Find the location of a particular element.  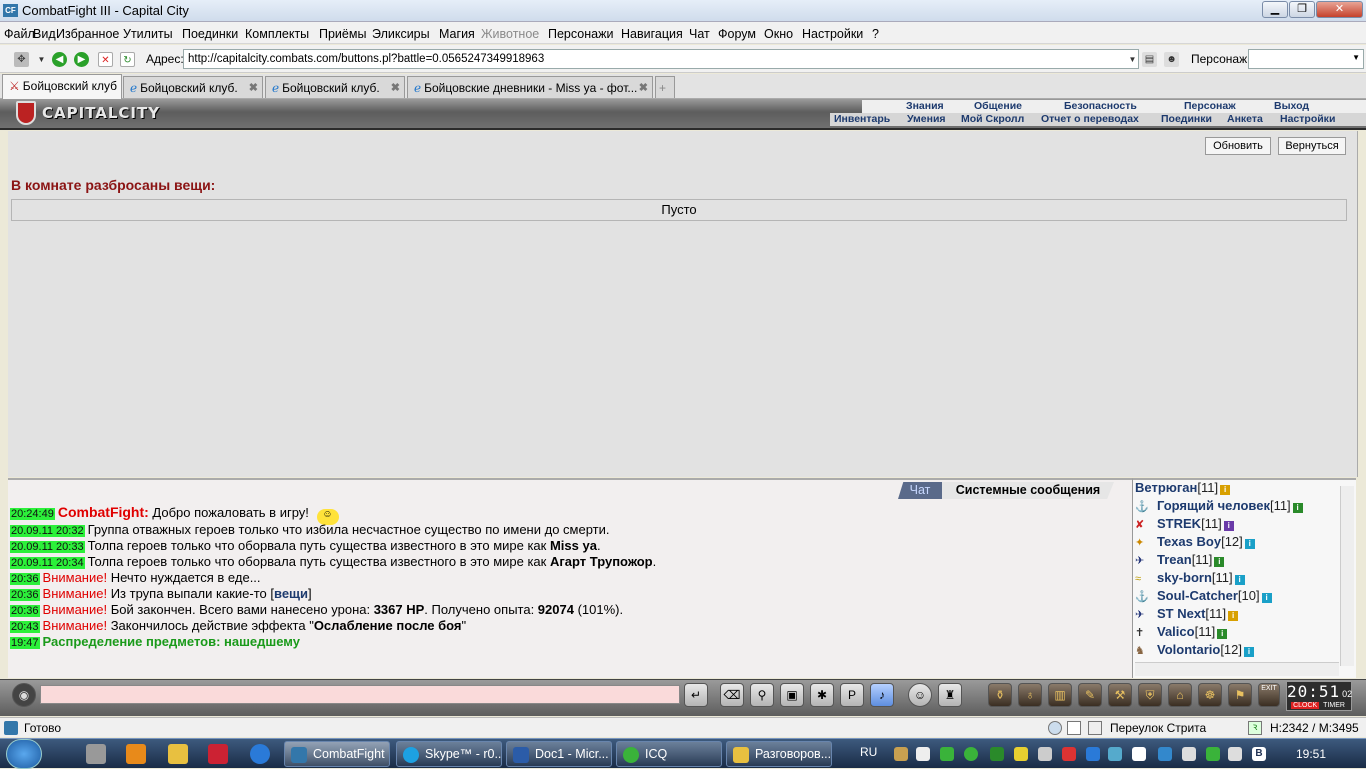

refresh-button: Обновить is located at coordinates (1238, 146).